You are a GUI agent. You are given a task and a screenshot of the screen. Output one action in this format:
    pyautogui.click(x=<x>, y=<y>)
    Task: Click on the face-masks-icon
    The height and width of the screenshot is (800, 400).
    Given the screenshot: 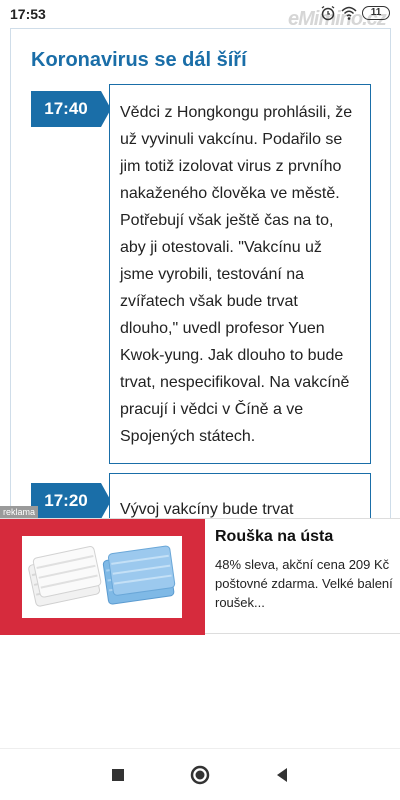 What is the action you would take?
    pyautogui.click(x=102, y=576)
    